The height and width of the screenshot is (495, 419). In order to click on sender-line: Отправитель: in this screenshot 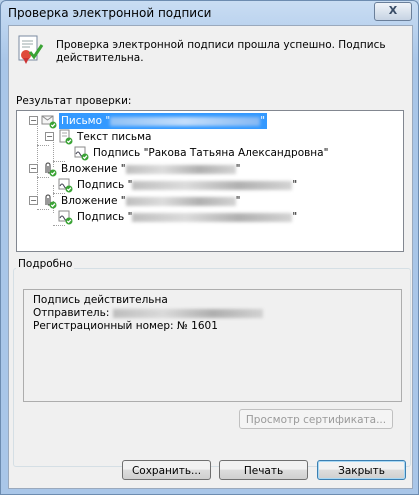, I will do `click(148, 313)`.